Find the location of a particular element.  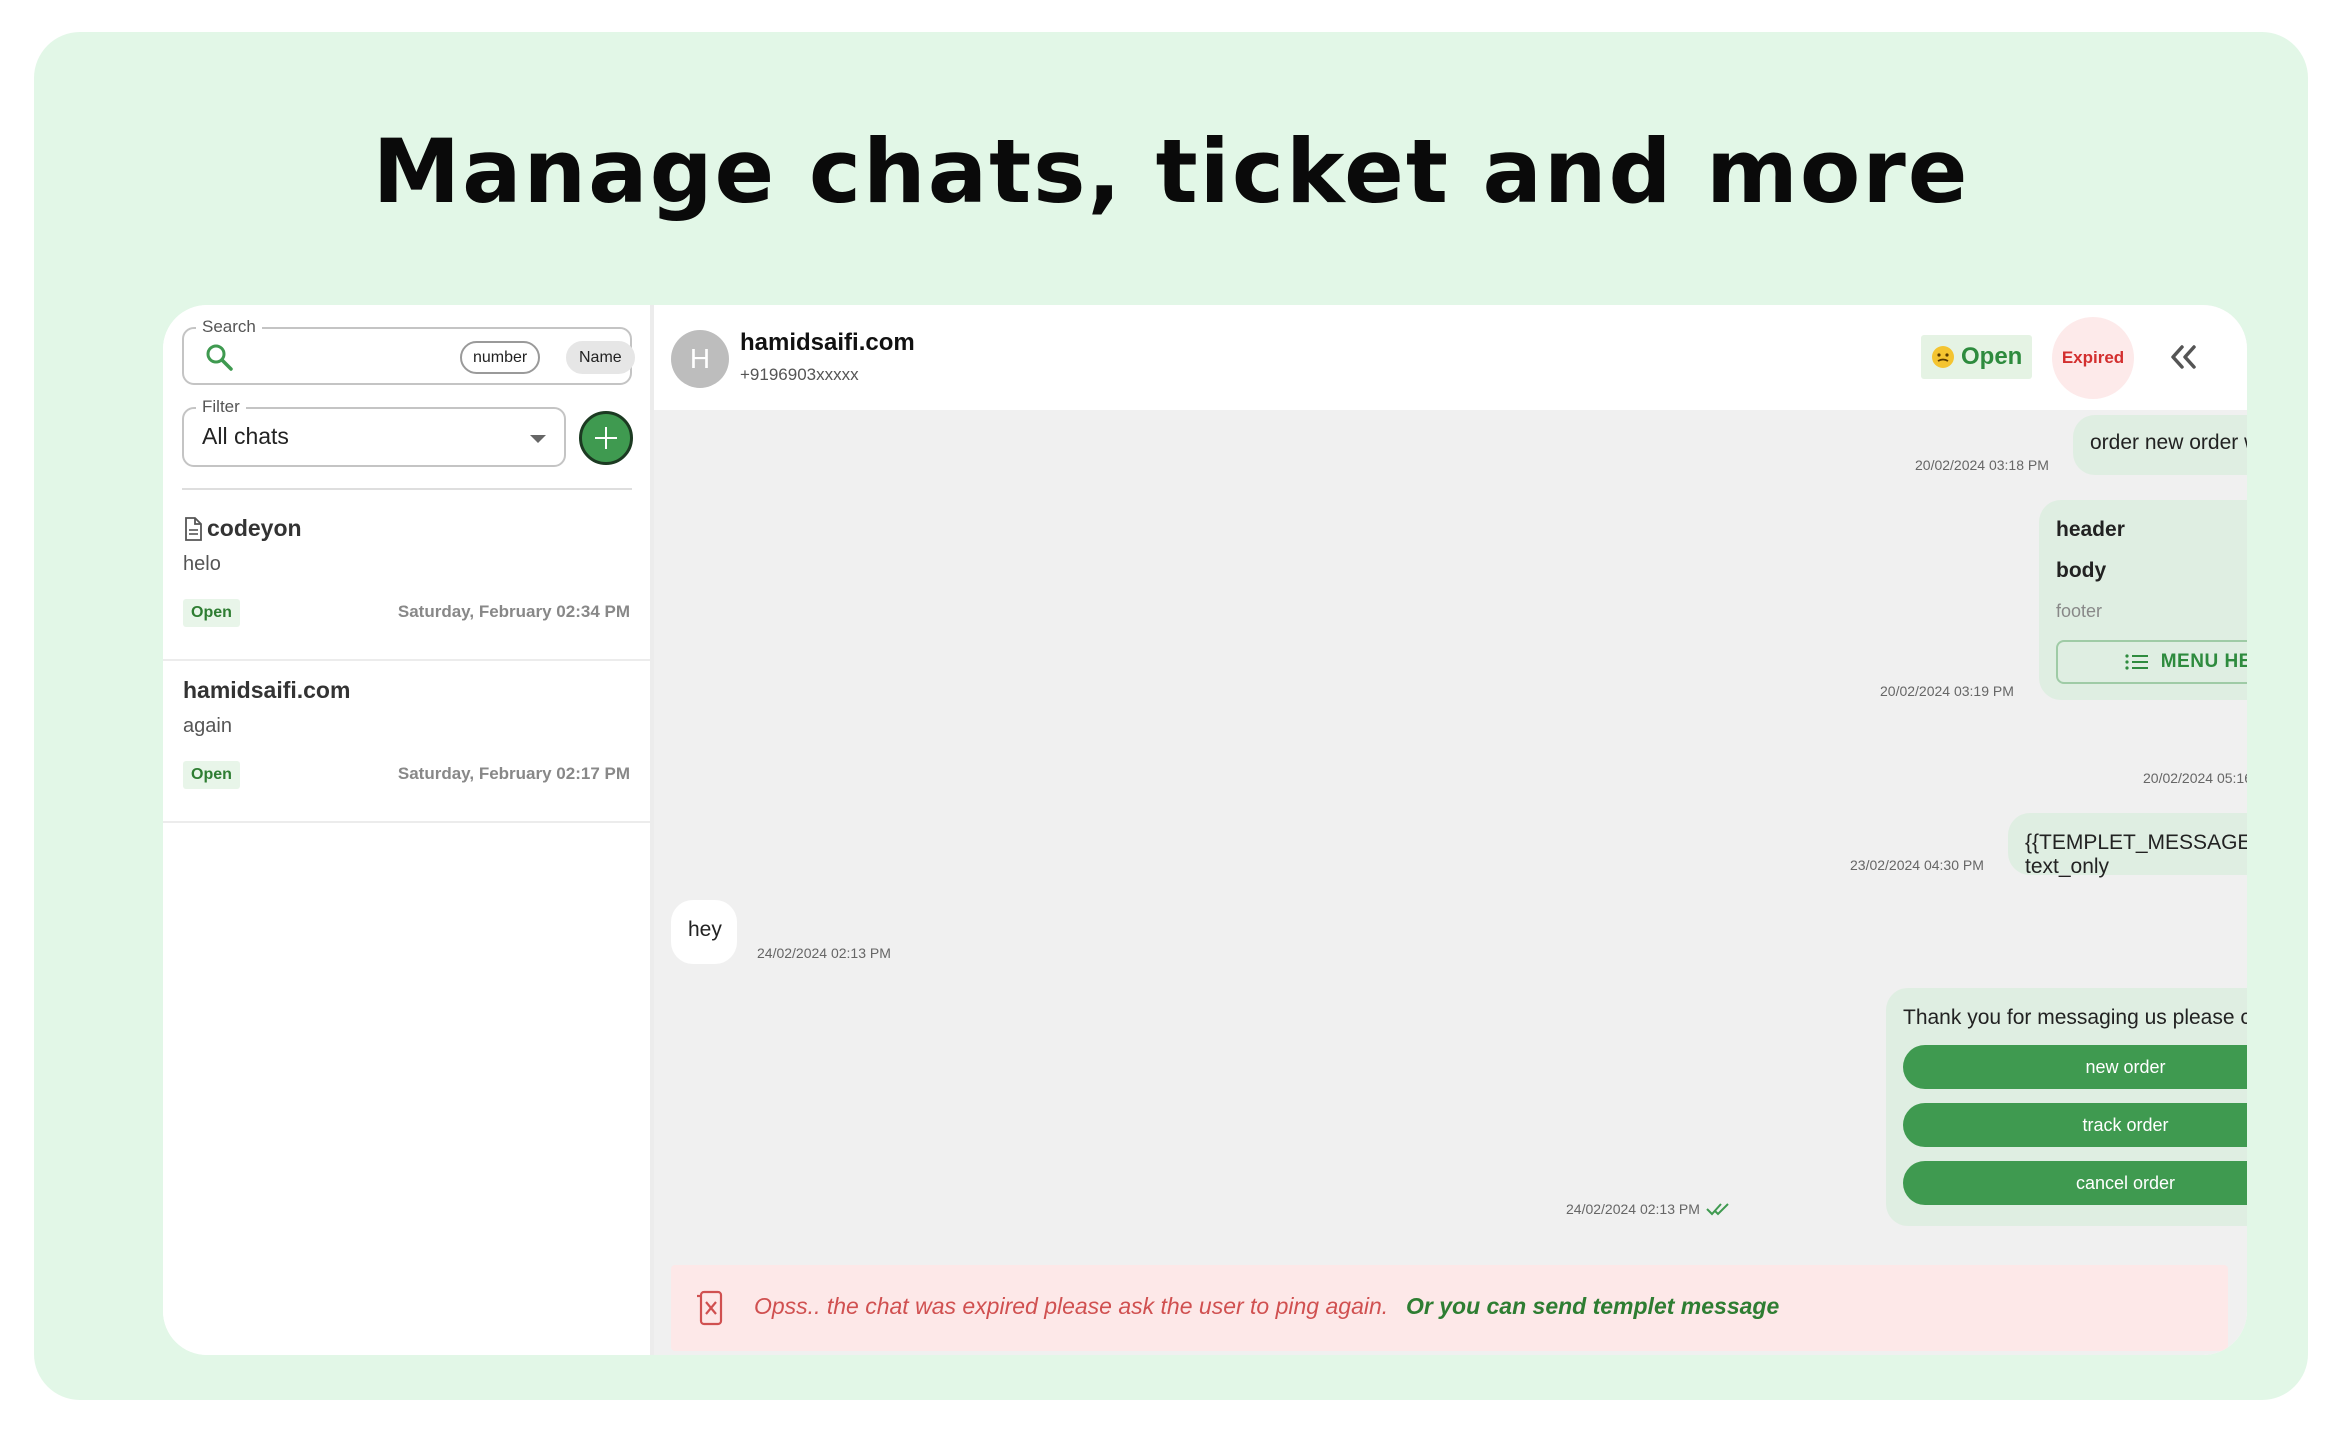

headline: Manage chats, ticket and more is located at coordinates (1171, 171).